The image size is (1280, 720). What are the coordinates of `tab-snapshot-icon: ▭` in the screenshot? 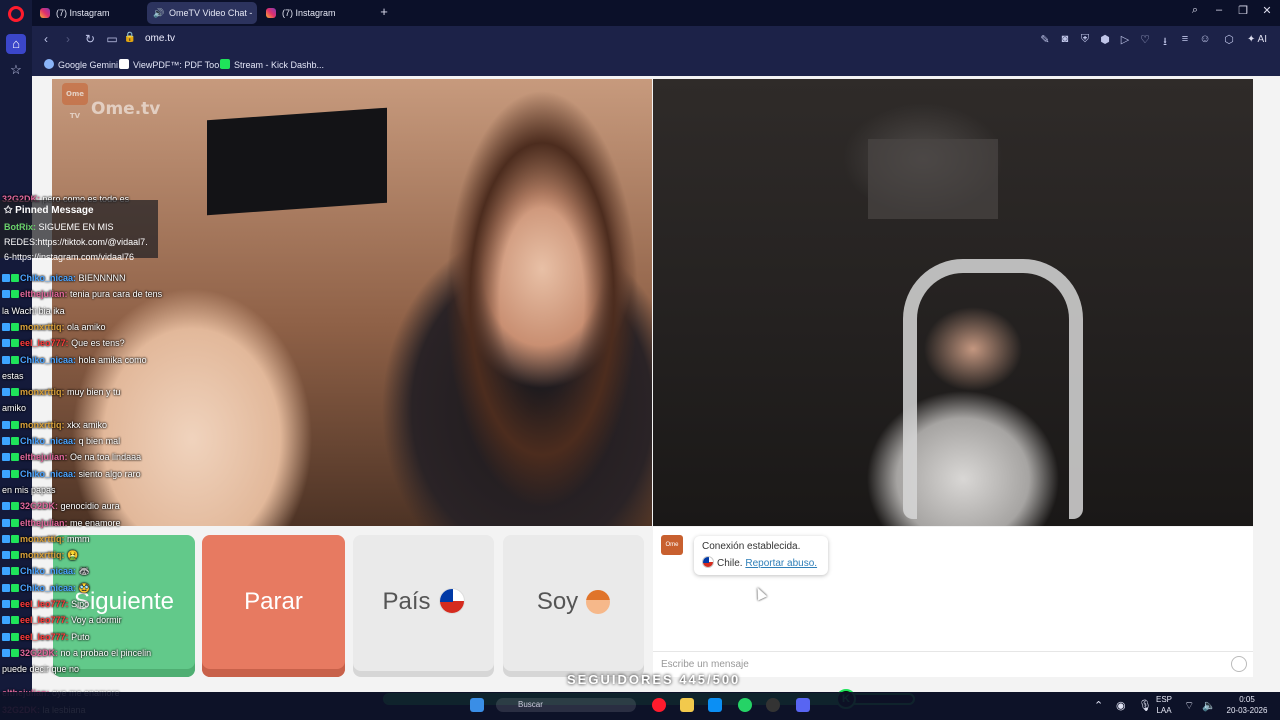 It's located at (112, 39).